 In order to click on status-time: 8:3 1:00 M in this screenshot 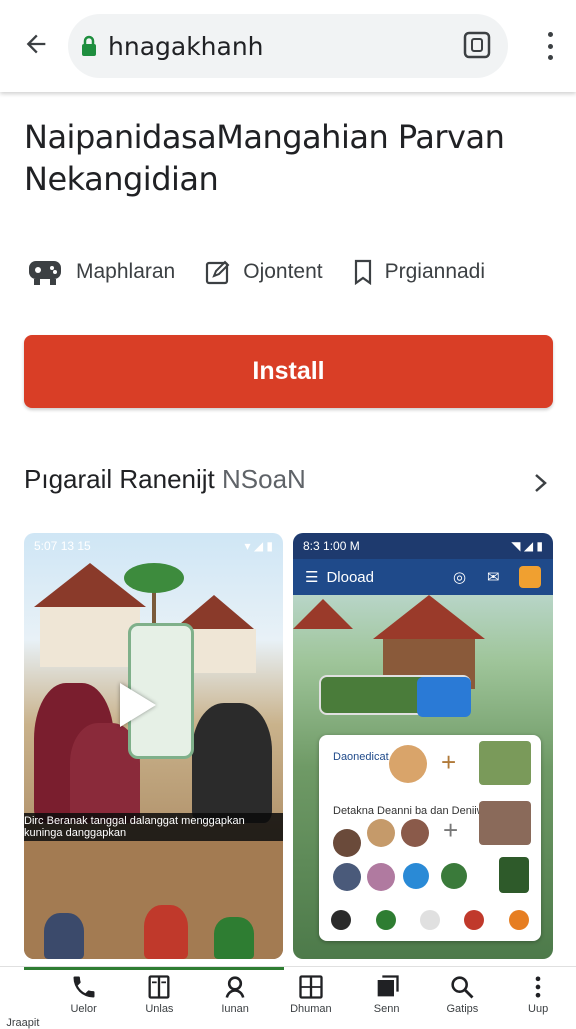, I will do `click(331, 546)`.